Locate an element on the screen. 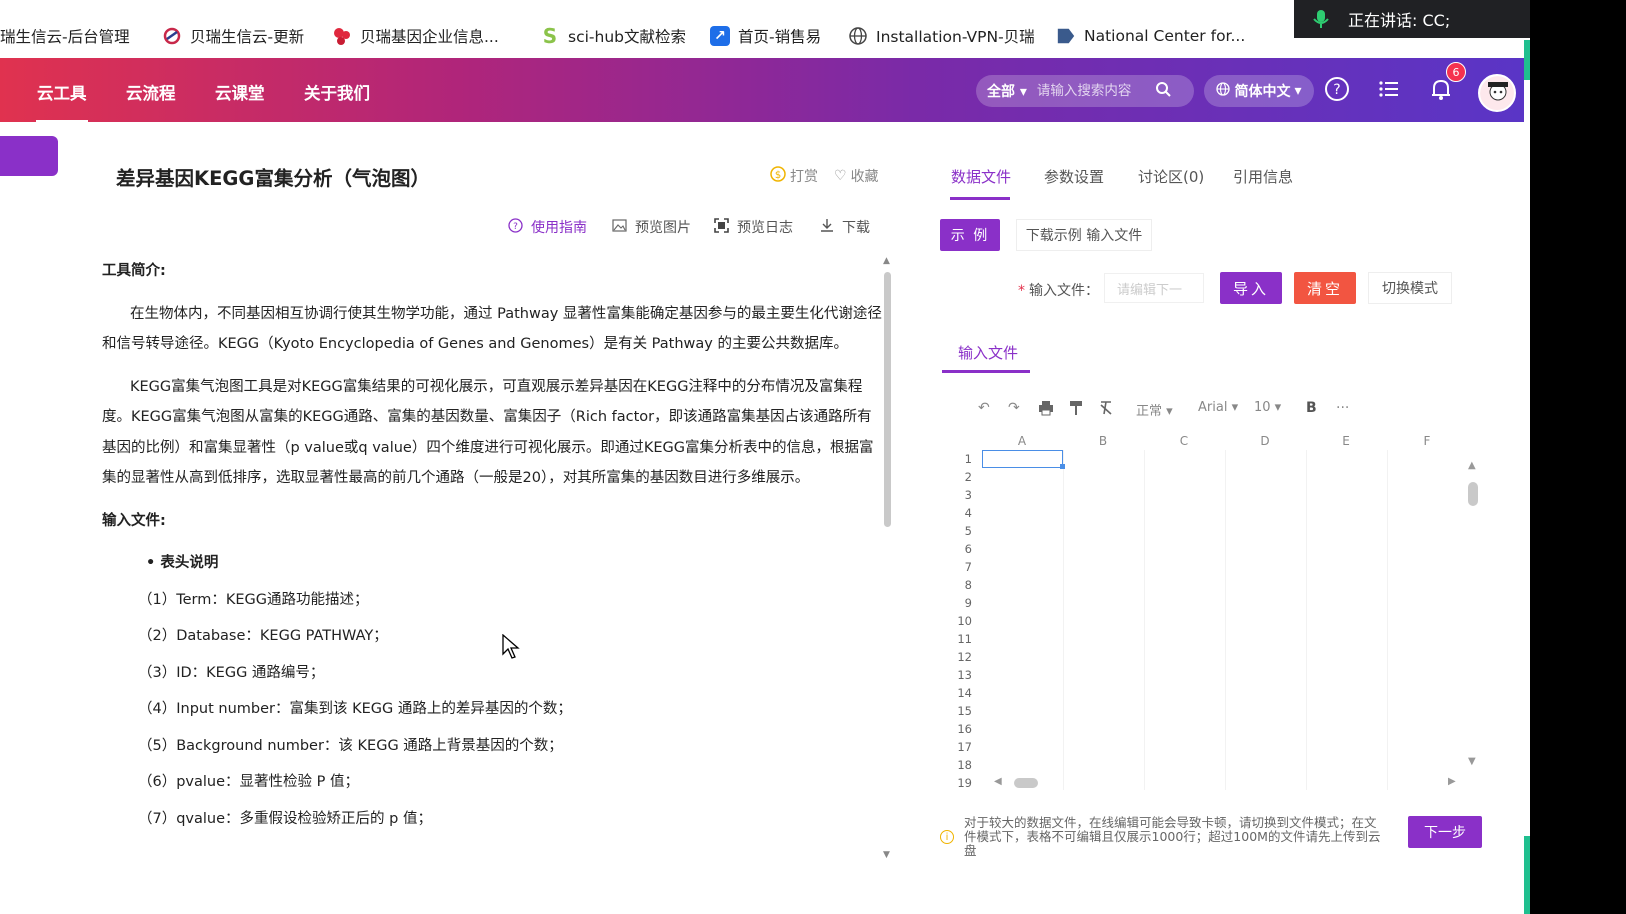  row-header: 10 is located at coordinates (957, 621).